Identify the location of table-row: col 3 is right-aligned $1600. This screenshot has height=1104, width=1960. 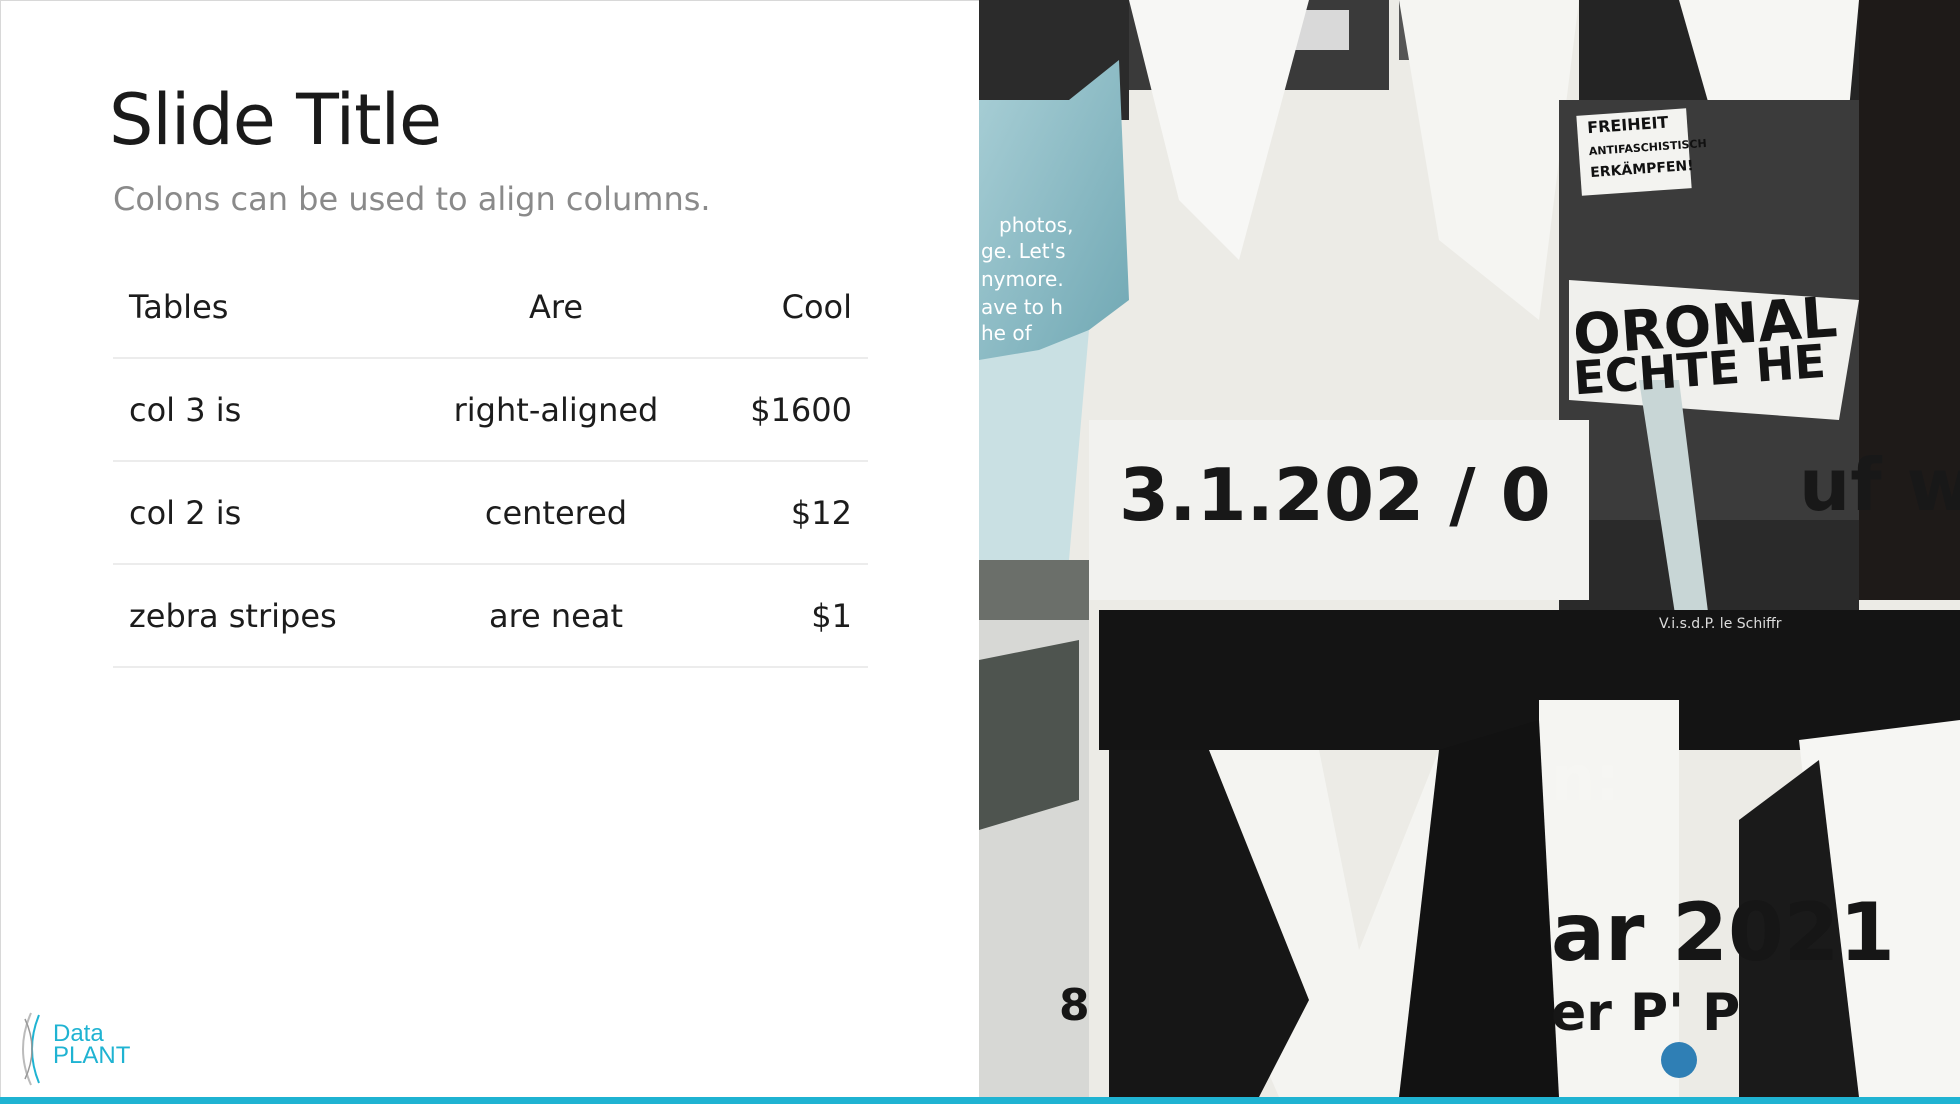
(490, 410).